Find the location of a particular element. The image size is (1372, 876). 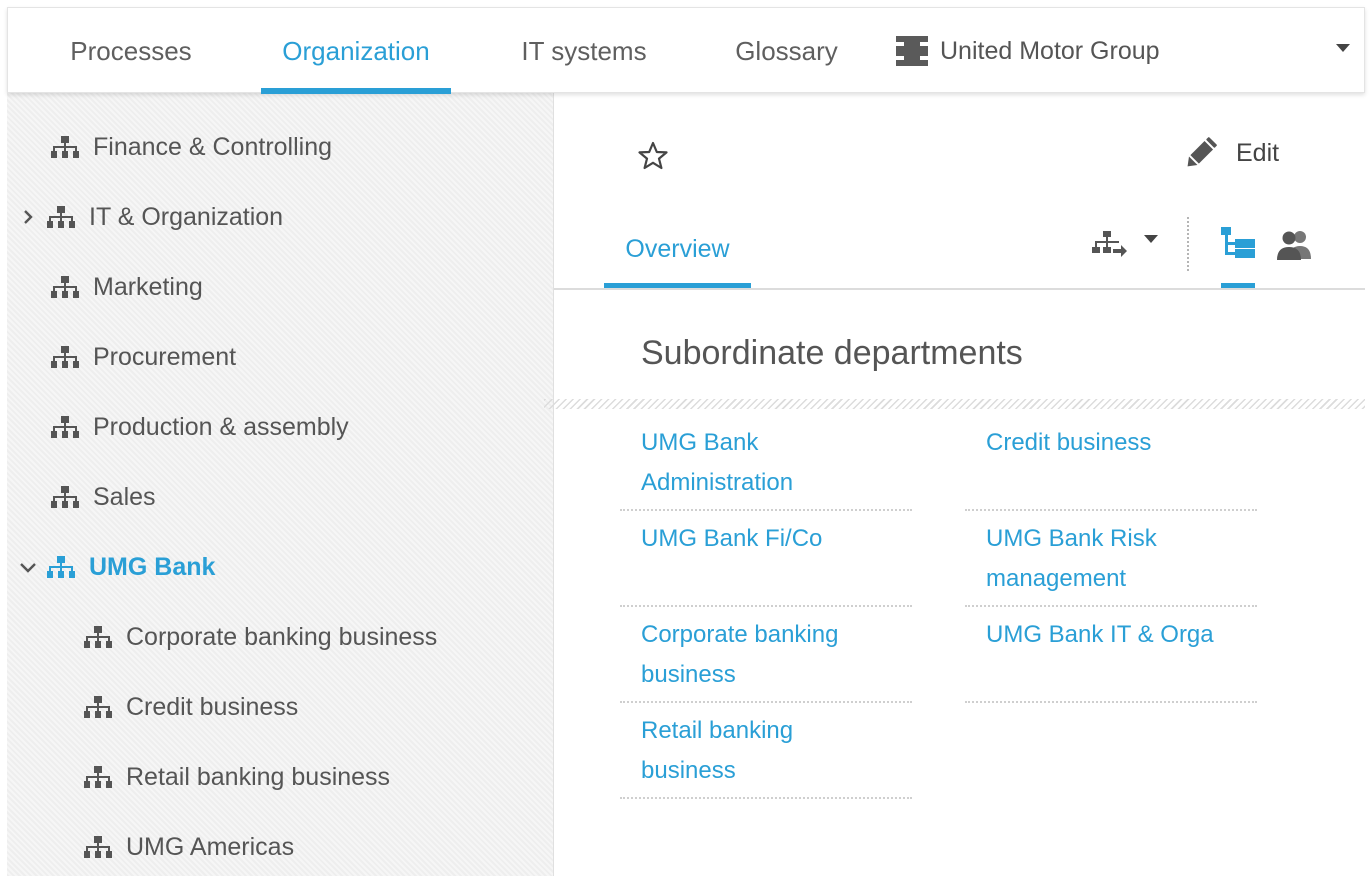

tree-item-credit-business: Credit business is located at coordinates (191, 707).